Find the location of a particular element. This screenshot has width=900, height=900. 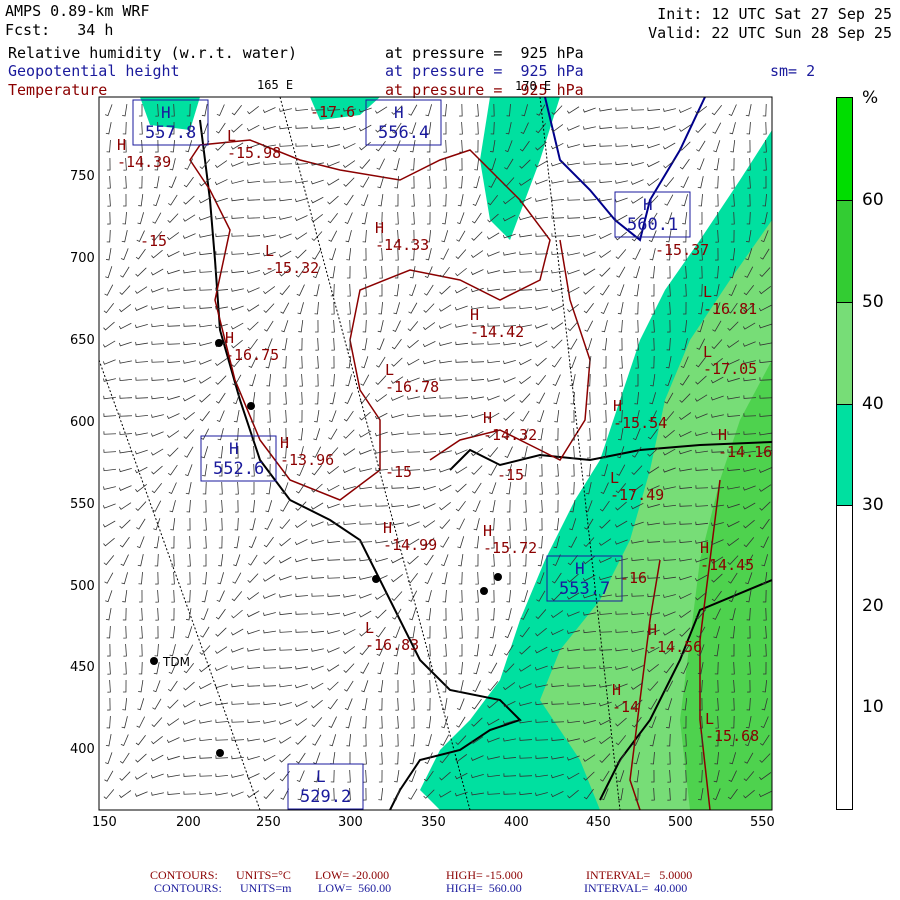

y-tick-label: 450 is located at coordinates (82, 667).